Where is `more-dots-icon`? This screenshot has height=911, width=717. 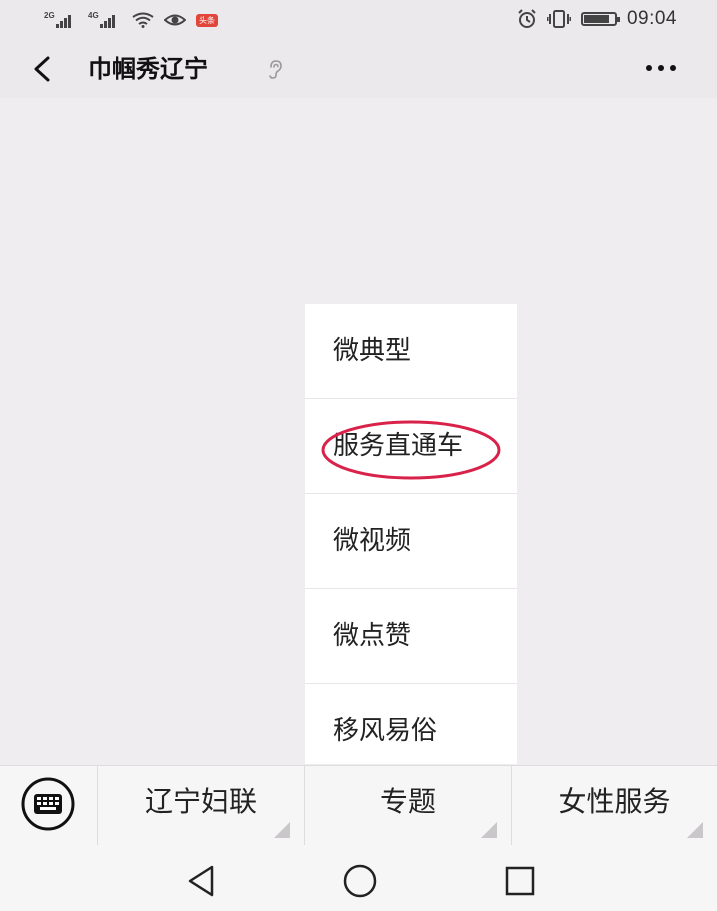
more-dots-icon is located at coordinates (661, 68).